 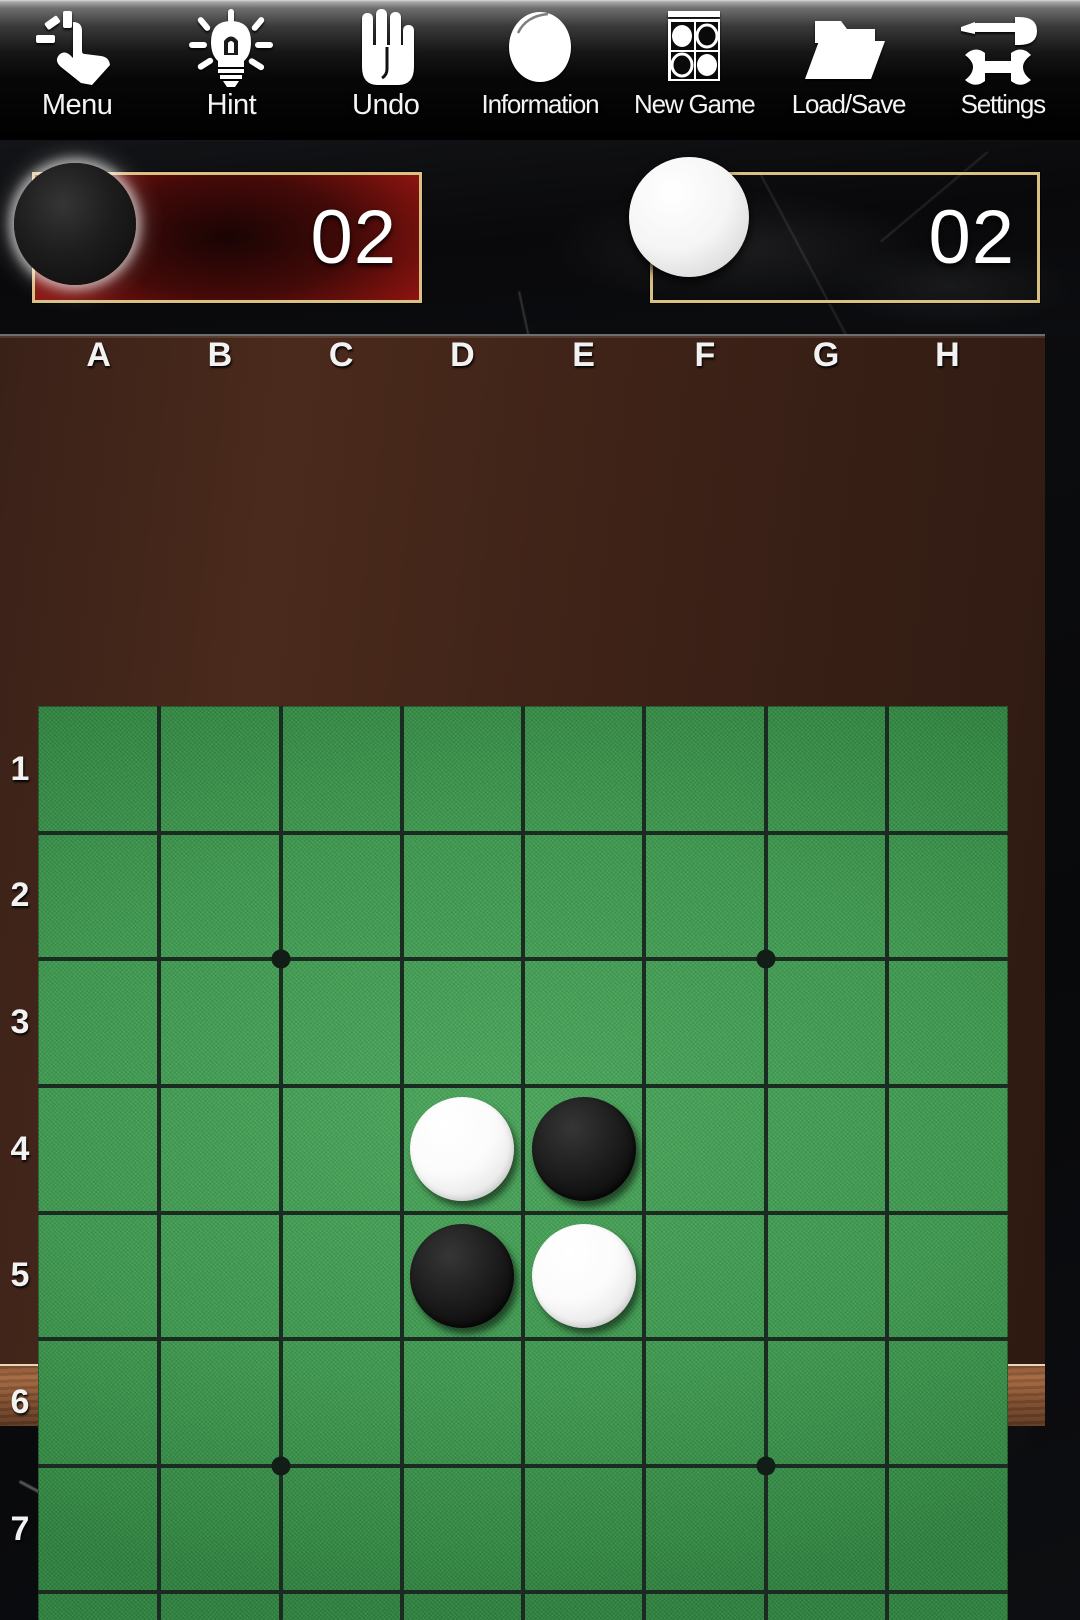 I want to click on row-label-1: 1, so click(x=20, y=768).